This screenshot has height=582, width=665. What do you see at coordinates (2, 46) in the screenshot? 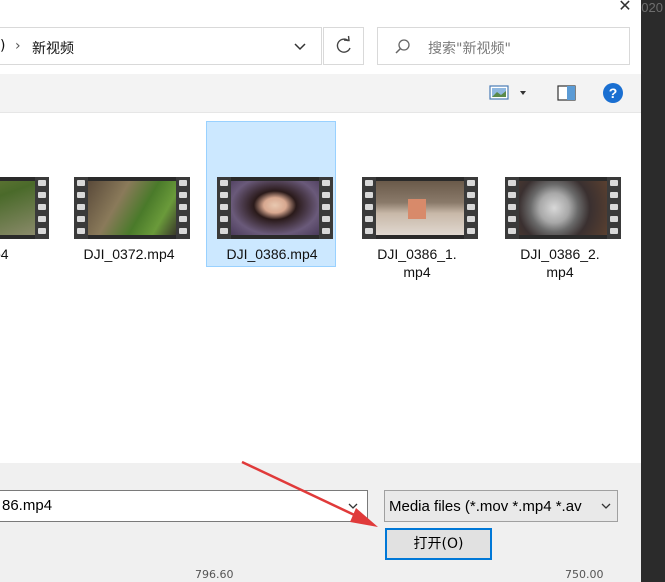
I see `breadcrumb-prefix: )` at bounding box center [2, 46].